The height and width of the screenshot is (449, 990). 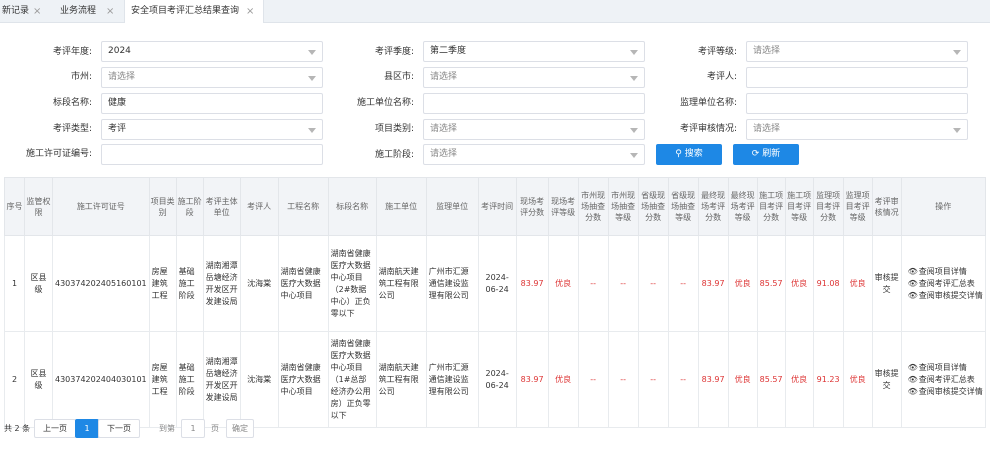 I want to click on grade-select: 请选择, so click(x=857, y=51).